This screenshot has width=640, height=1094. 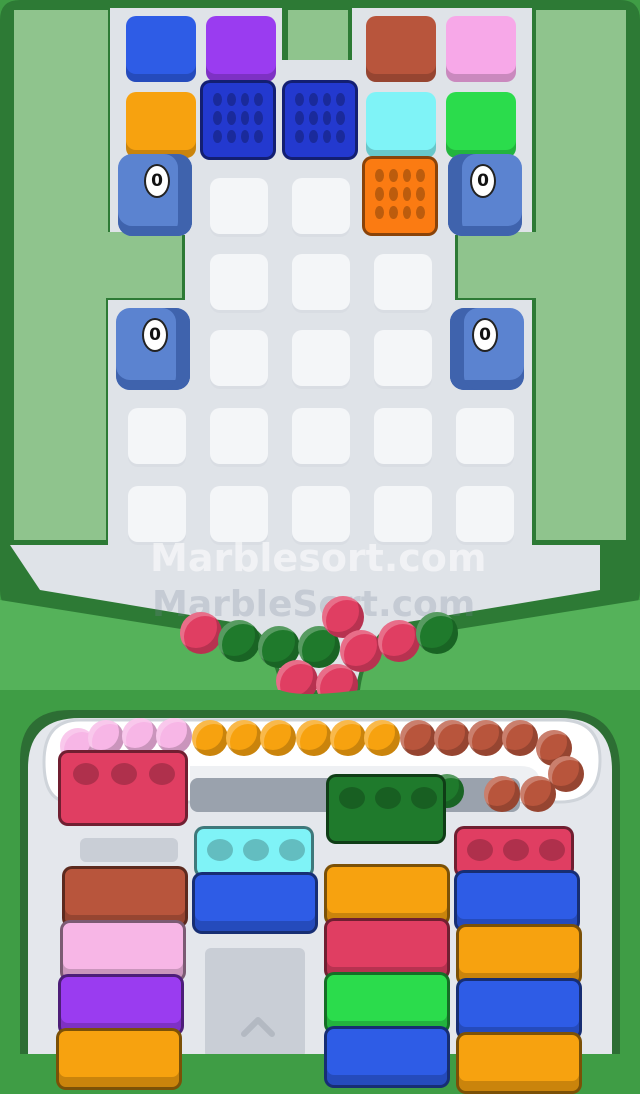 I want to click on launcher-top-right: 0, so click(x=485, y=195).